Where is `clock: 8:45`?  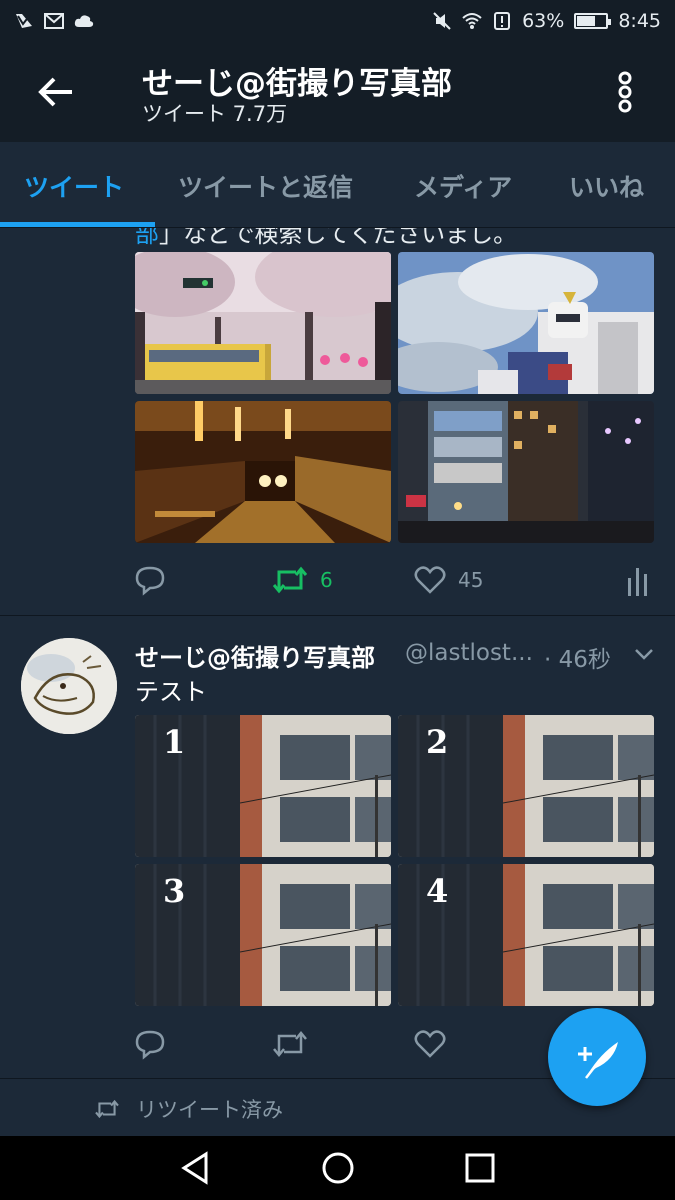
clock: 8:45 is located at coordinates (639, 21).